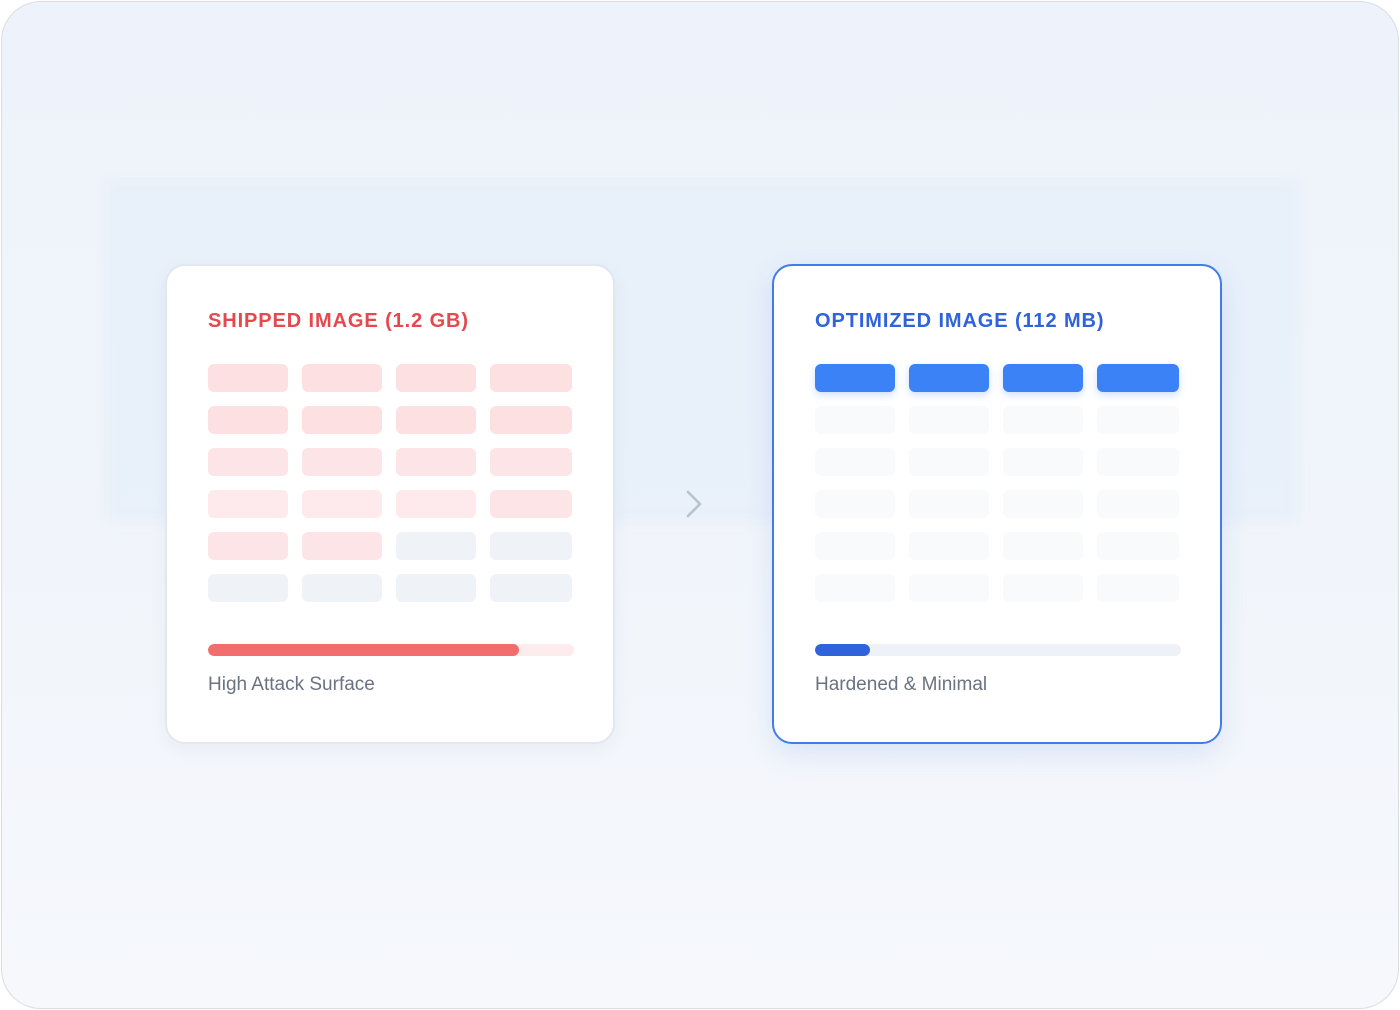 The width and height of the screenshot is (1400, 1010). What do you see at coordinates (364, 650) in the screenshot?
I see `shipped-attack-surface-fill` at bounding box center [364, 650].